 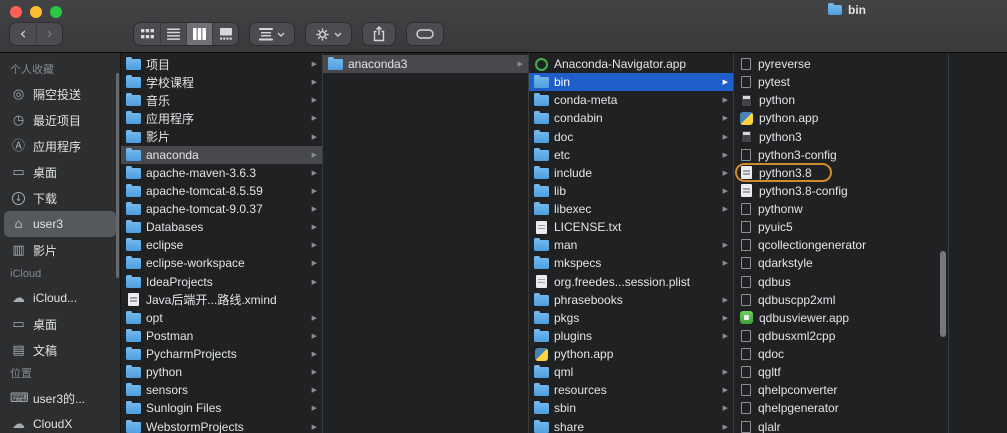 What do you see at coordinates (221, 191) in the screenshot?
I see `file-row-apache-tomcat-8-5-59: apache-tomcat-8.5.59 ▶` at bounding box center [221, 191].